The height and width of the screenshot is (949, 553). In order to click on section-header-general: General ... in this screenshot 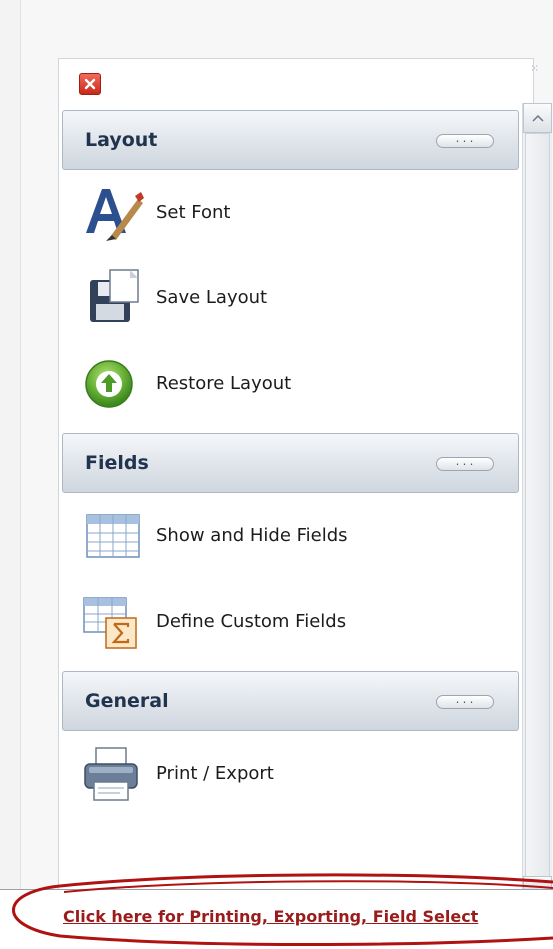, I will do `click(290, 701)`.